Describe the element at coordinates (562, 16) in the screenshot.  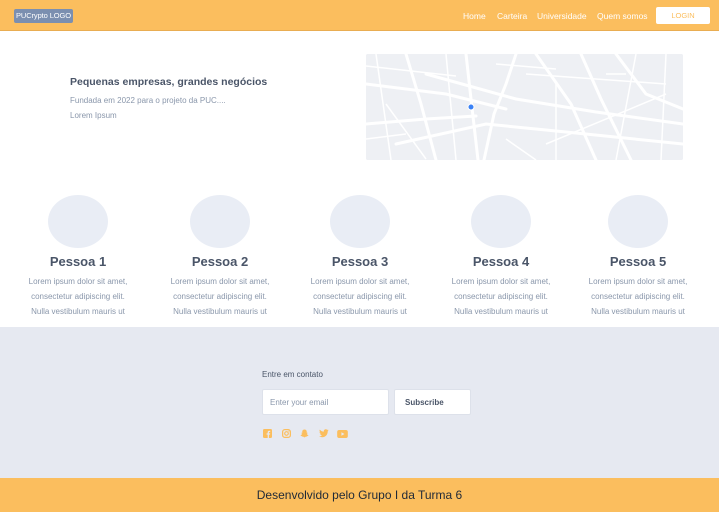
I see `nav-link-universidade: Universidade` at that location.